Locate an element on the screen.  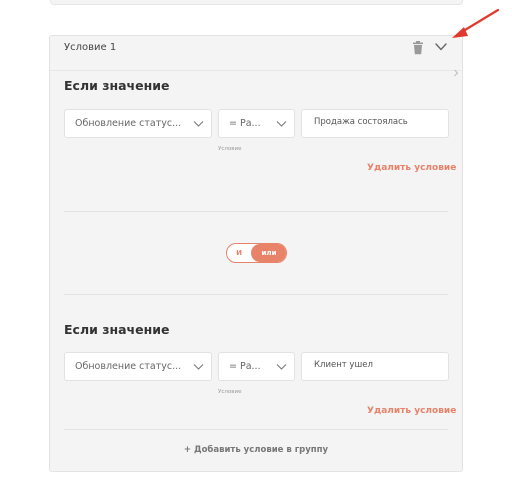
condition-header: Условие 1 is located at coordinates (256, 53).